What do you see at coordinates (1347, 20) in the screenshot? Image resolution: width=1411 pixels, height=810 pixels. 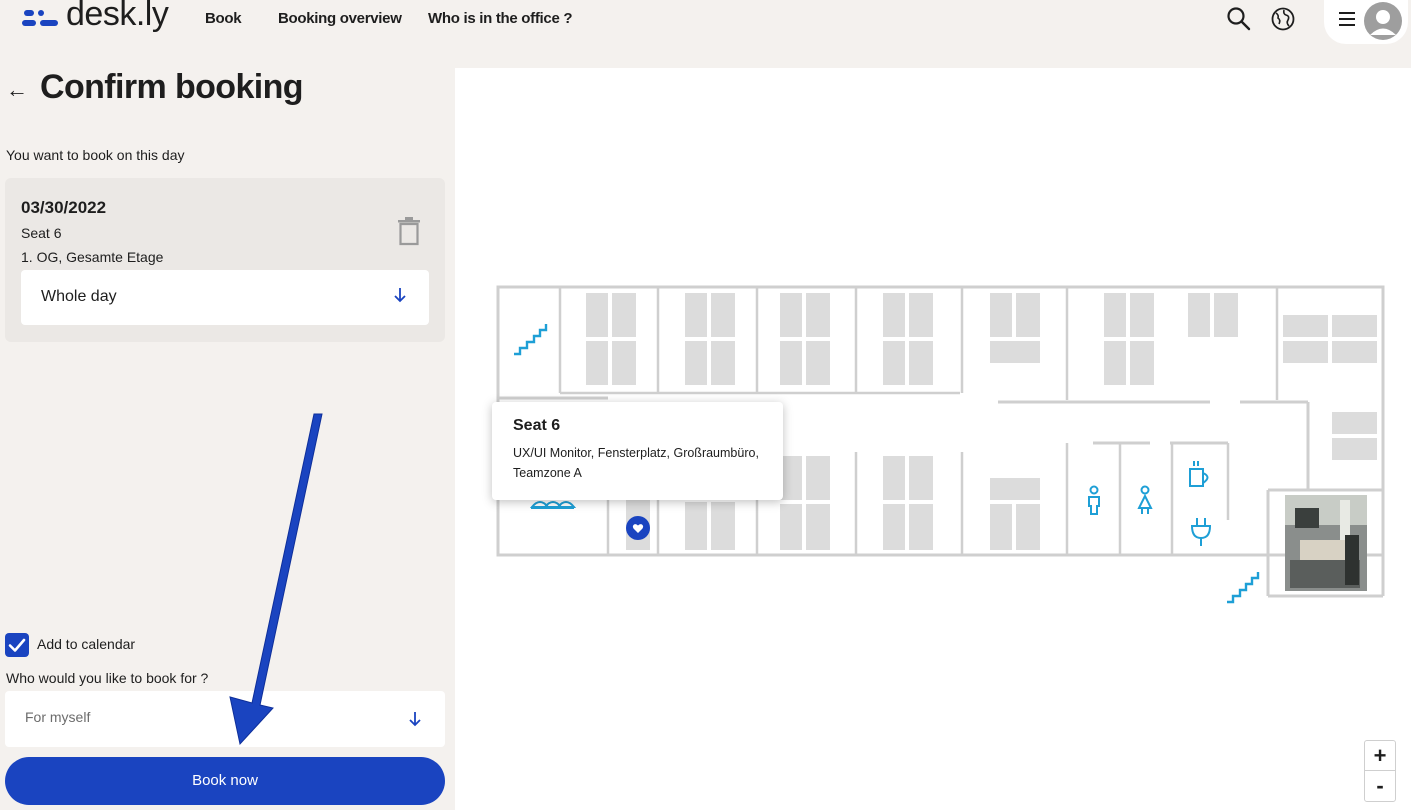 I see `menu-icon` at bounding box center [1347, 20].